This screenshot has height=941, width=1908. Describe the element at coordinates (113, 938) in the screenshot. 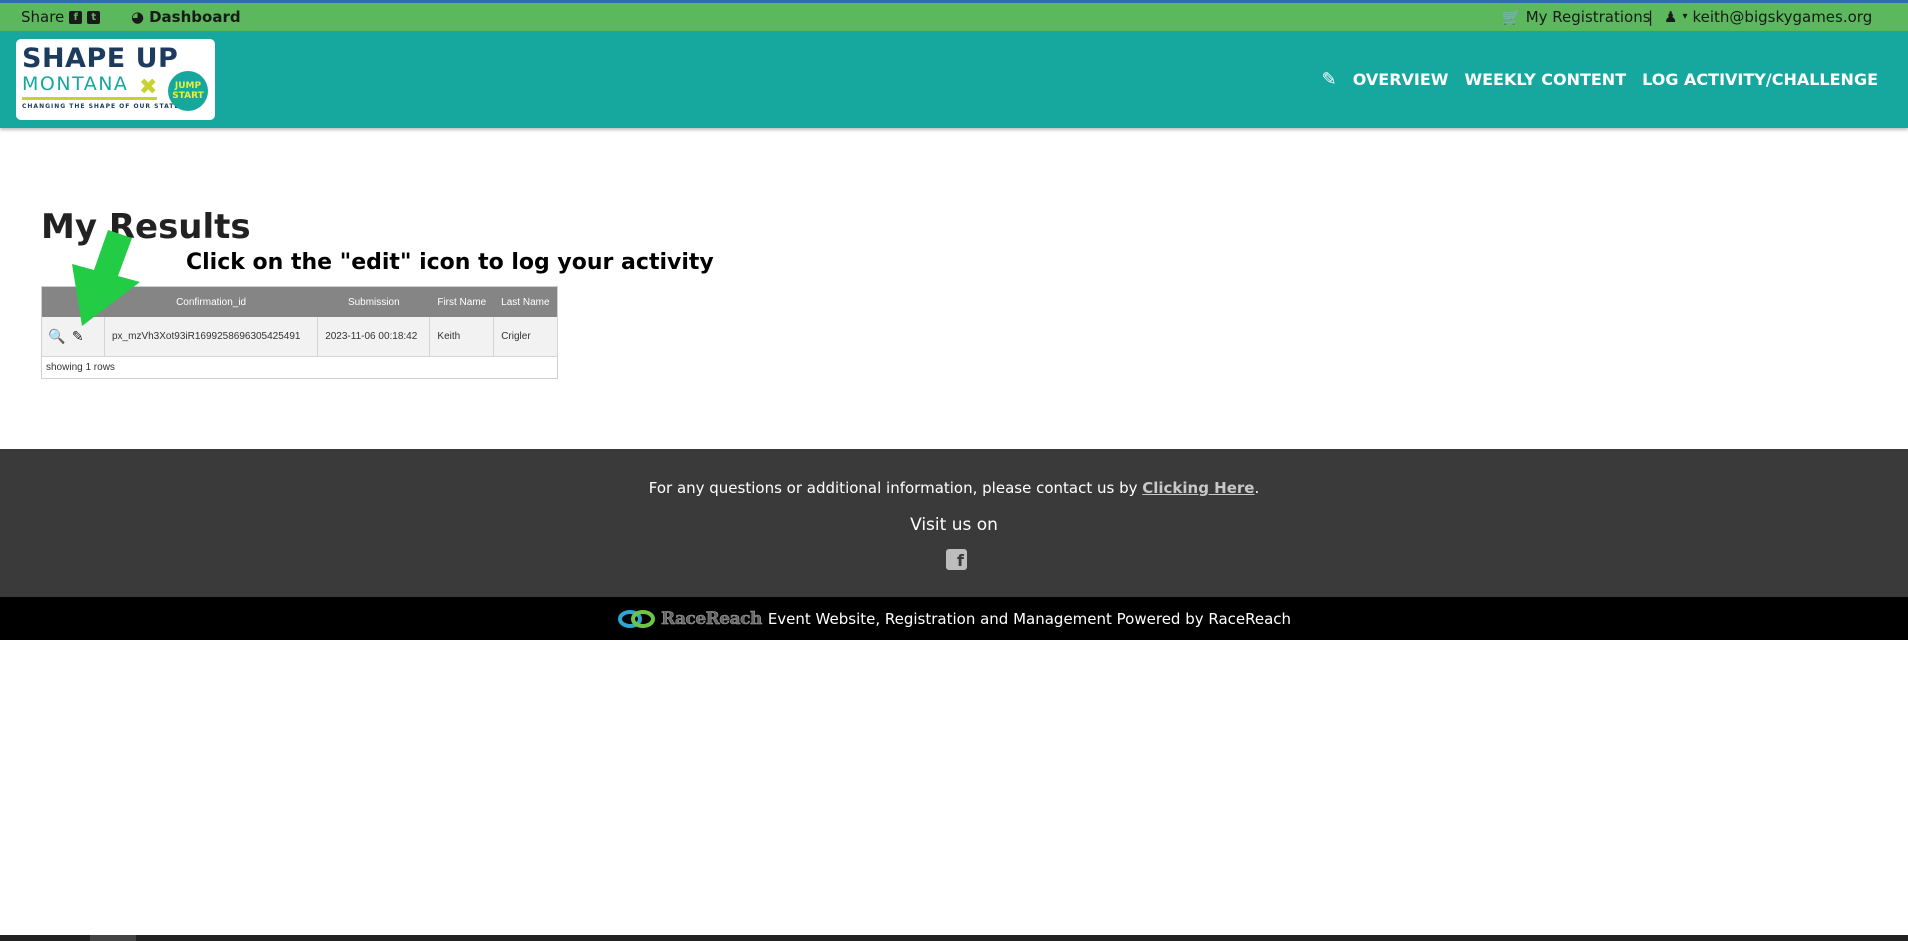

I see `scrollbar-thumb` at that location.